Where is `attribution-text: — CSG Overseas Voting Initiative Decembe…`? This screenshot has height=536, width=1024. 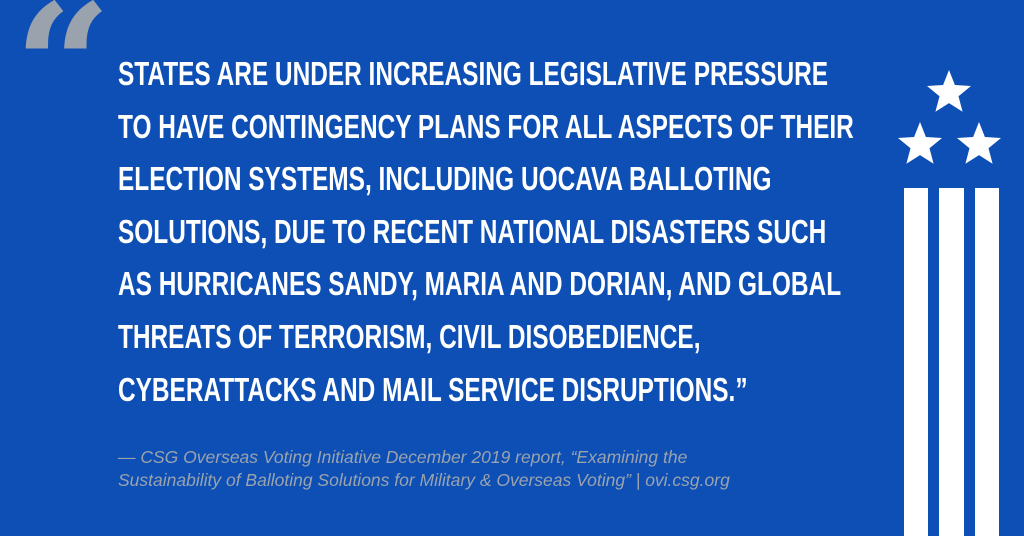
attribution-text: — CSG Overseas Voting Initiative Decembe… is located at coordinates (508, 469).